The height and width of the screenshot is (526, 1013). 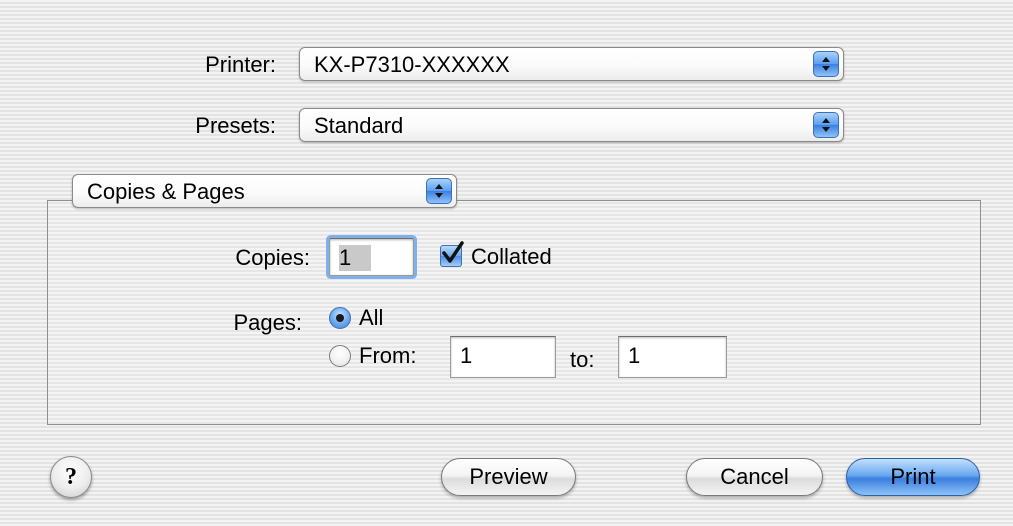 I want to click on printer-label: Printer:, so click(x=240, y=64).